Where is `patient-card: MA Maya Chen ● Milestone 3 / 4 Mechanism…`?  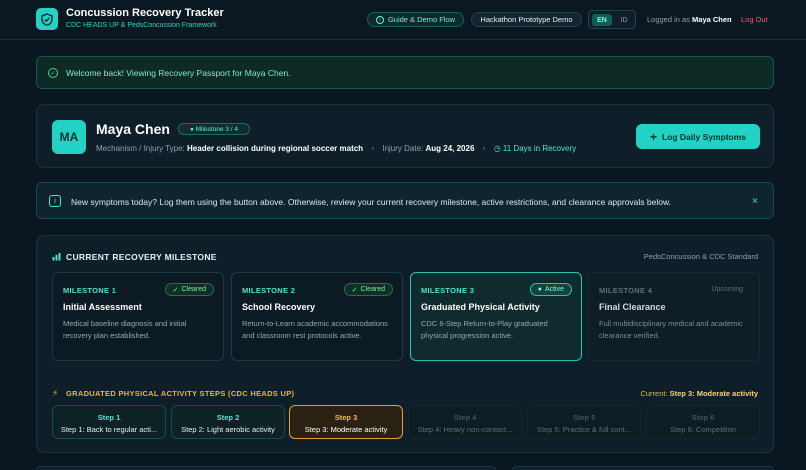 patient-card: MA Maya Chen ● Milestone 3 / 4 Mechanism… is located at coordinates (405, 136).